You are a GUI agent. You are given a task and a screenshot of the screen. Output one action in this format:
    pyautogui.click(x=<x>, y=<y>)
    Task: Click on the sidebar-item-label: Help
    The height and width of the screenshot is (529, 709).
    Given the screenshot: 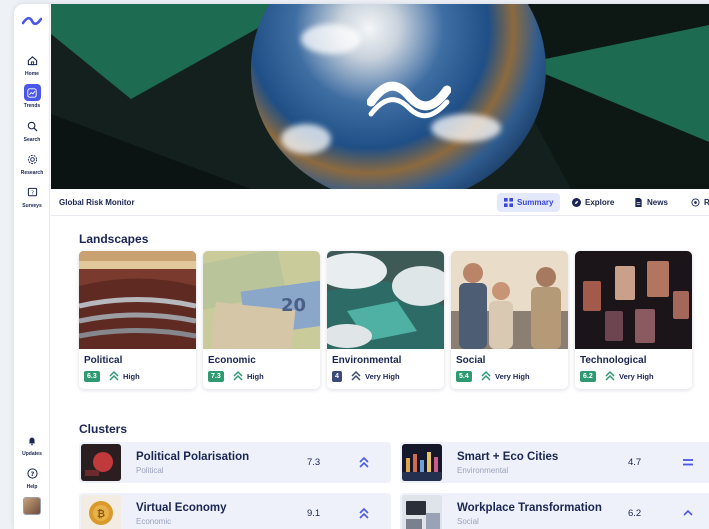 What is the action you would take?
    pyautogui.click(x=32, y=487)
    